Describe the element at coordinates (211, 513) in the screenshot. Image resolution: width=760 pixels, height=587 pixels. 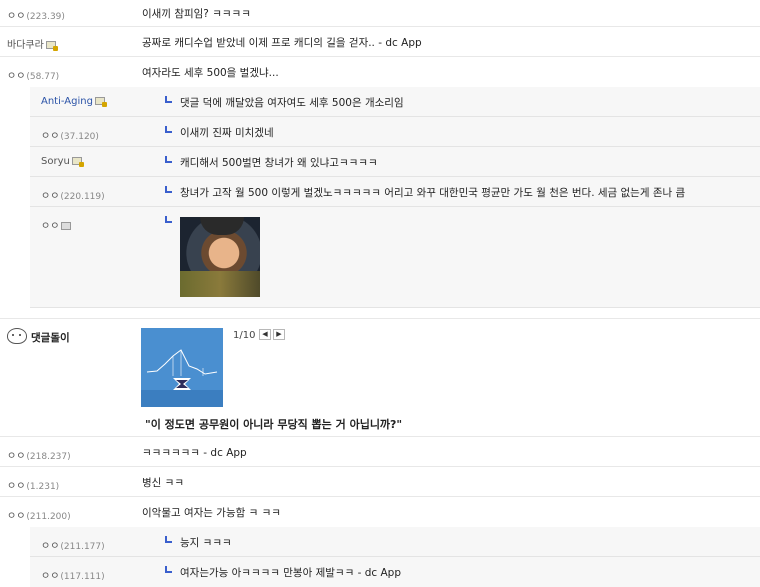
I see `comment-text: 이악물고 여자는 가능함 ㅋ ㅋㅋ` at that location.